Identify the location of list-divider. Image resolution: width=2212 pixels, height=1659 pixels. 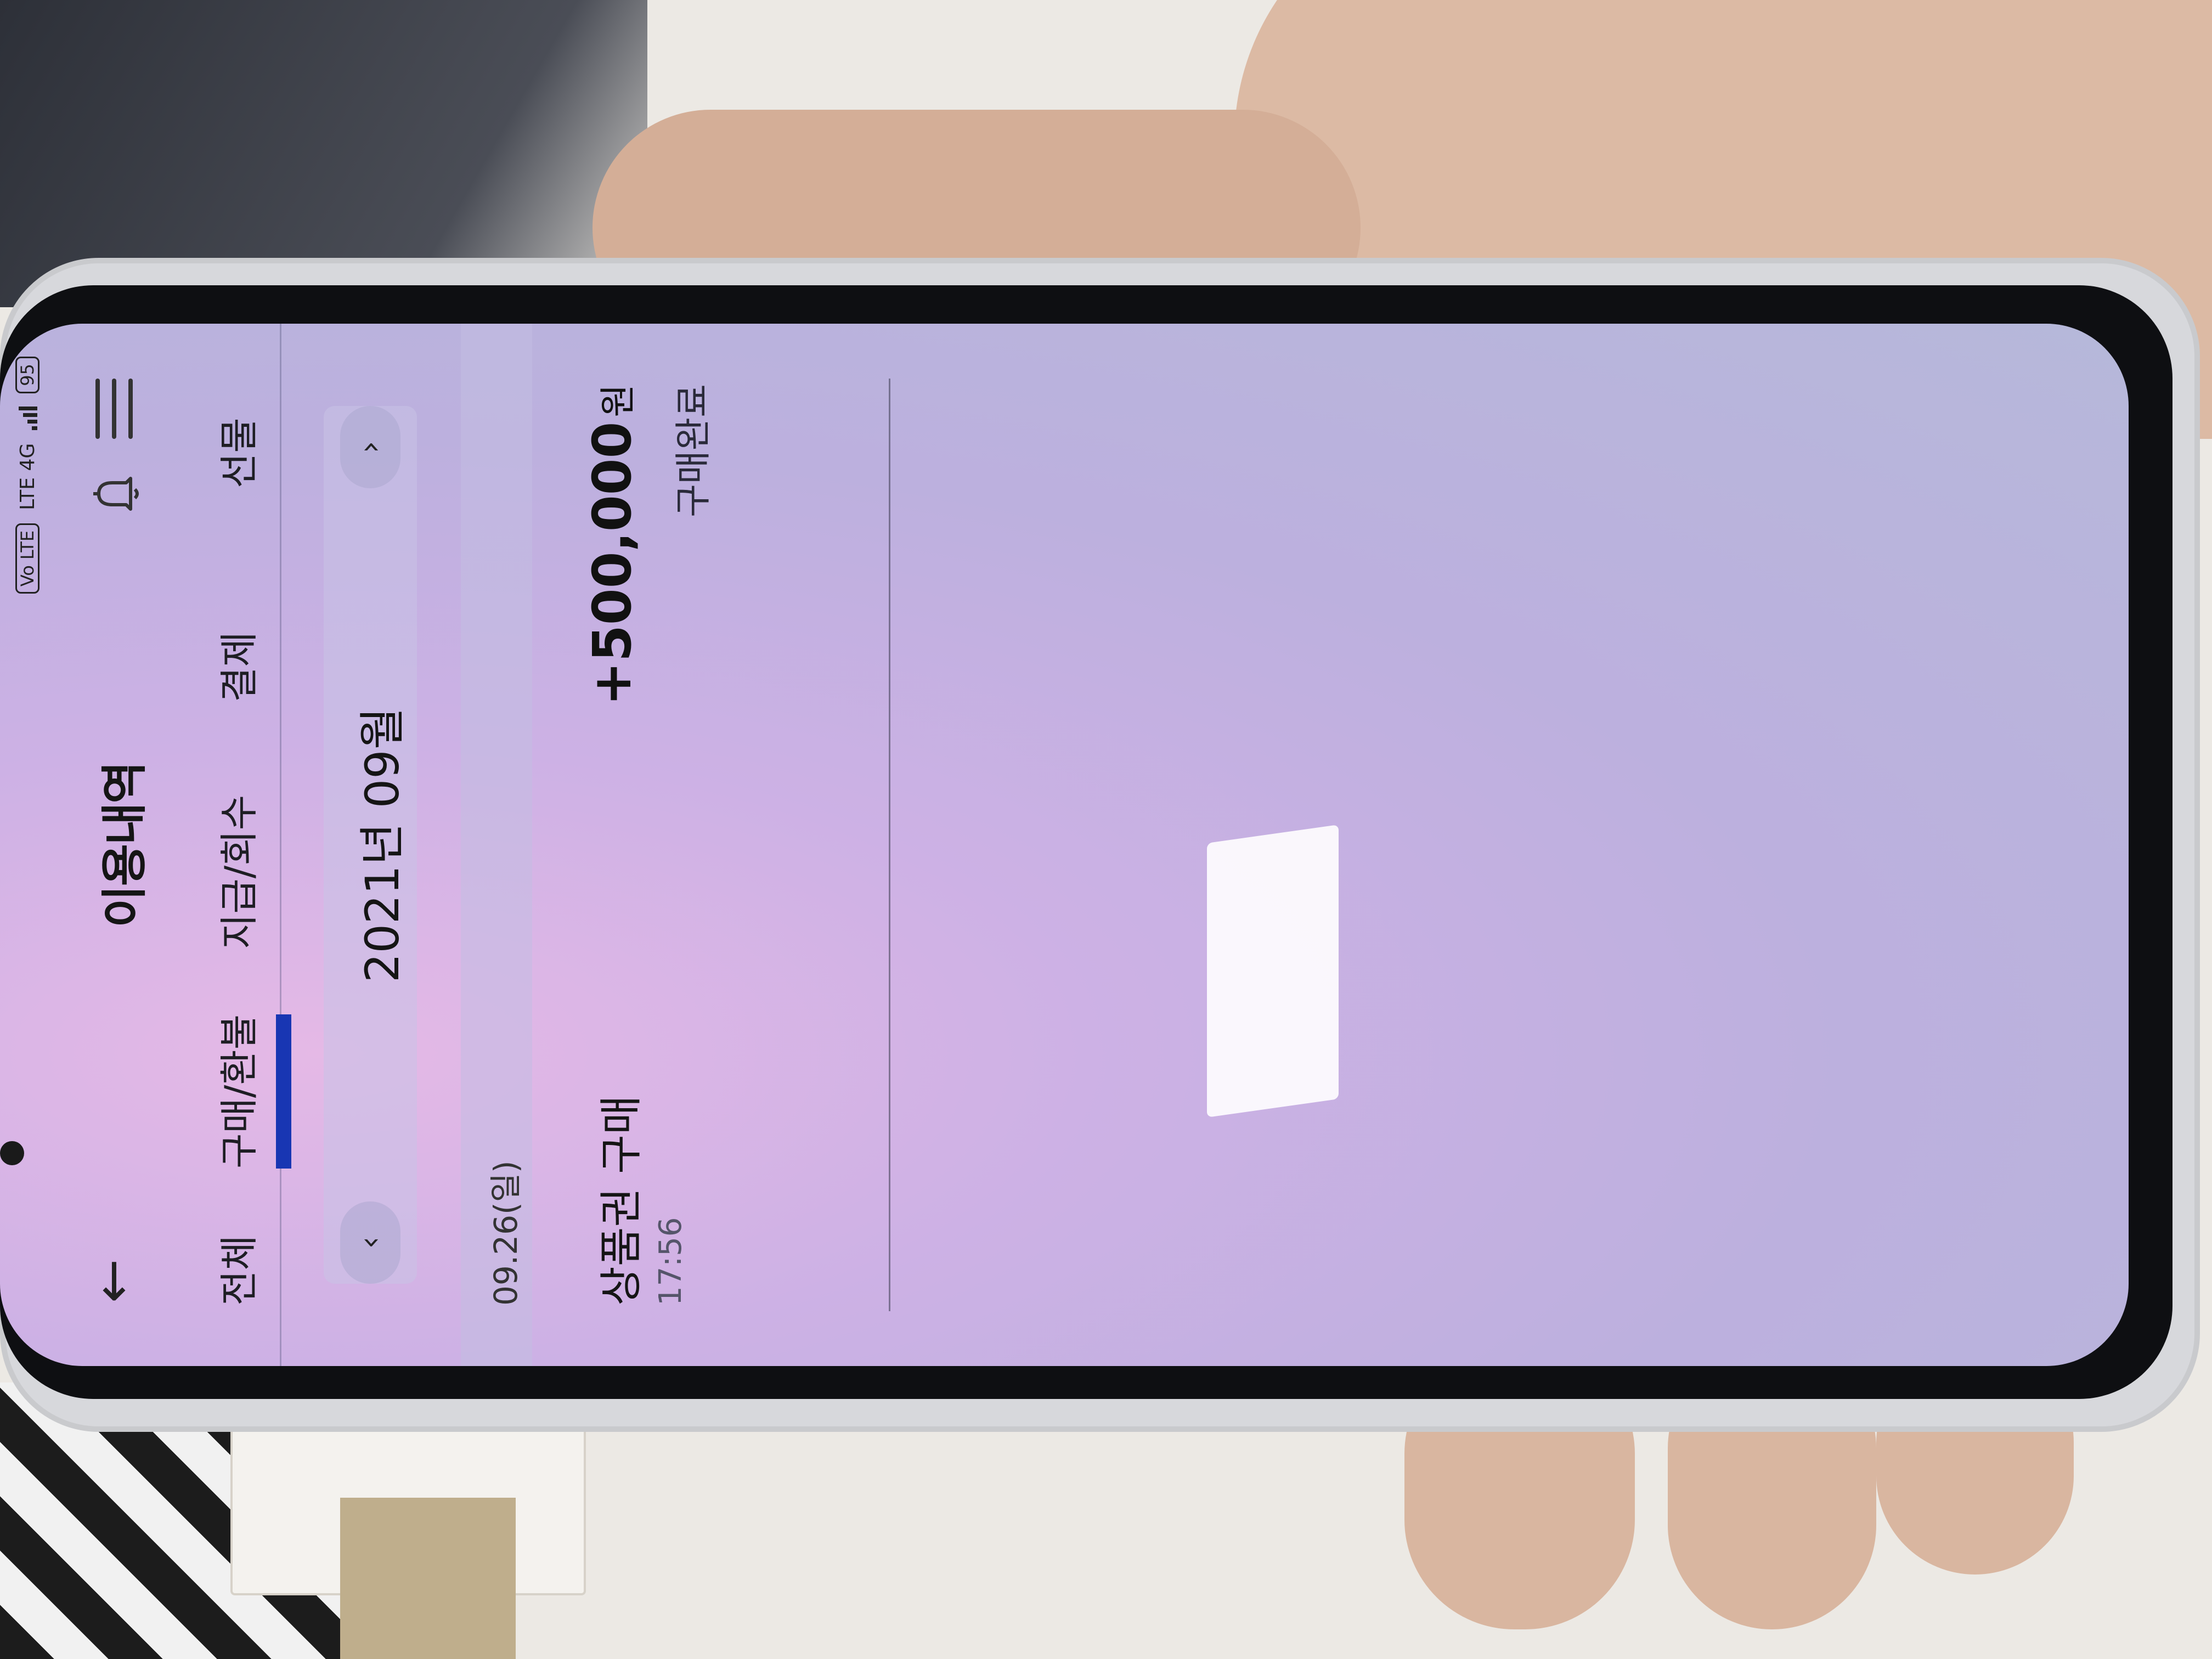
(890, 845).